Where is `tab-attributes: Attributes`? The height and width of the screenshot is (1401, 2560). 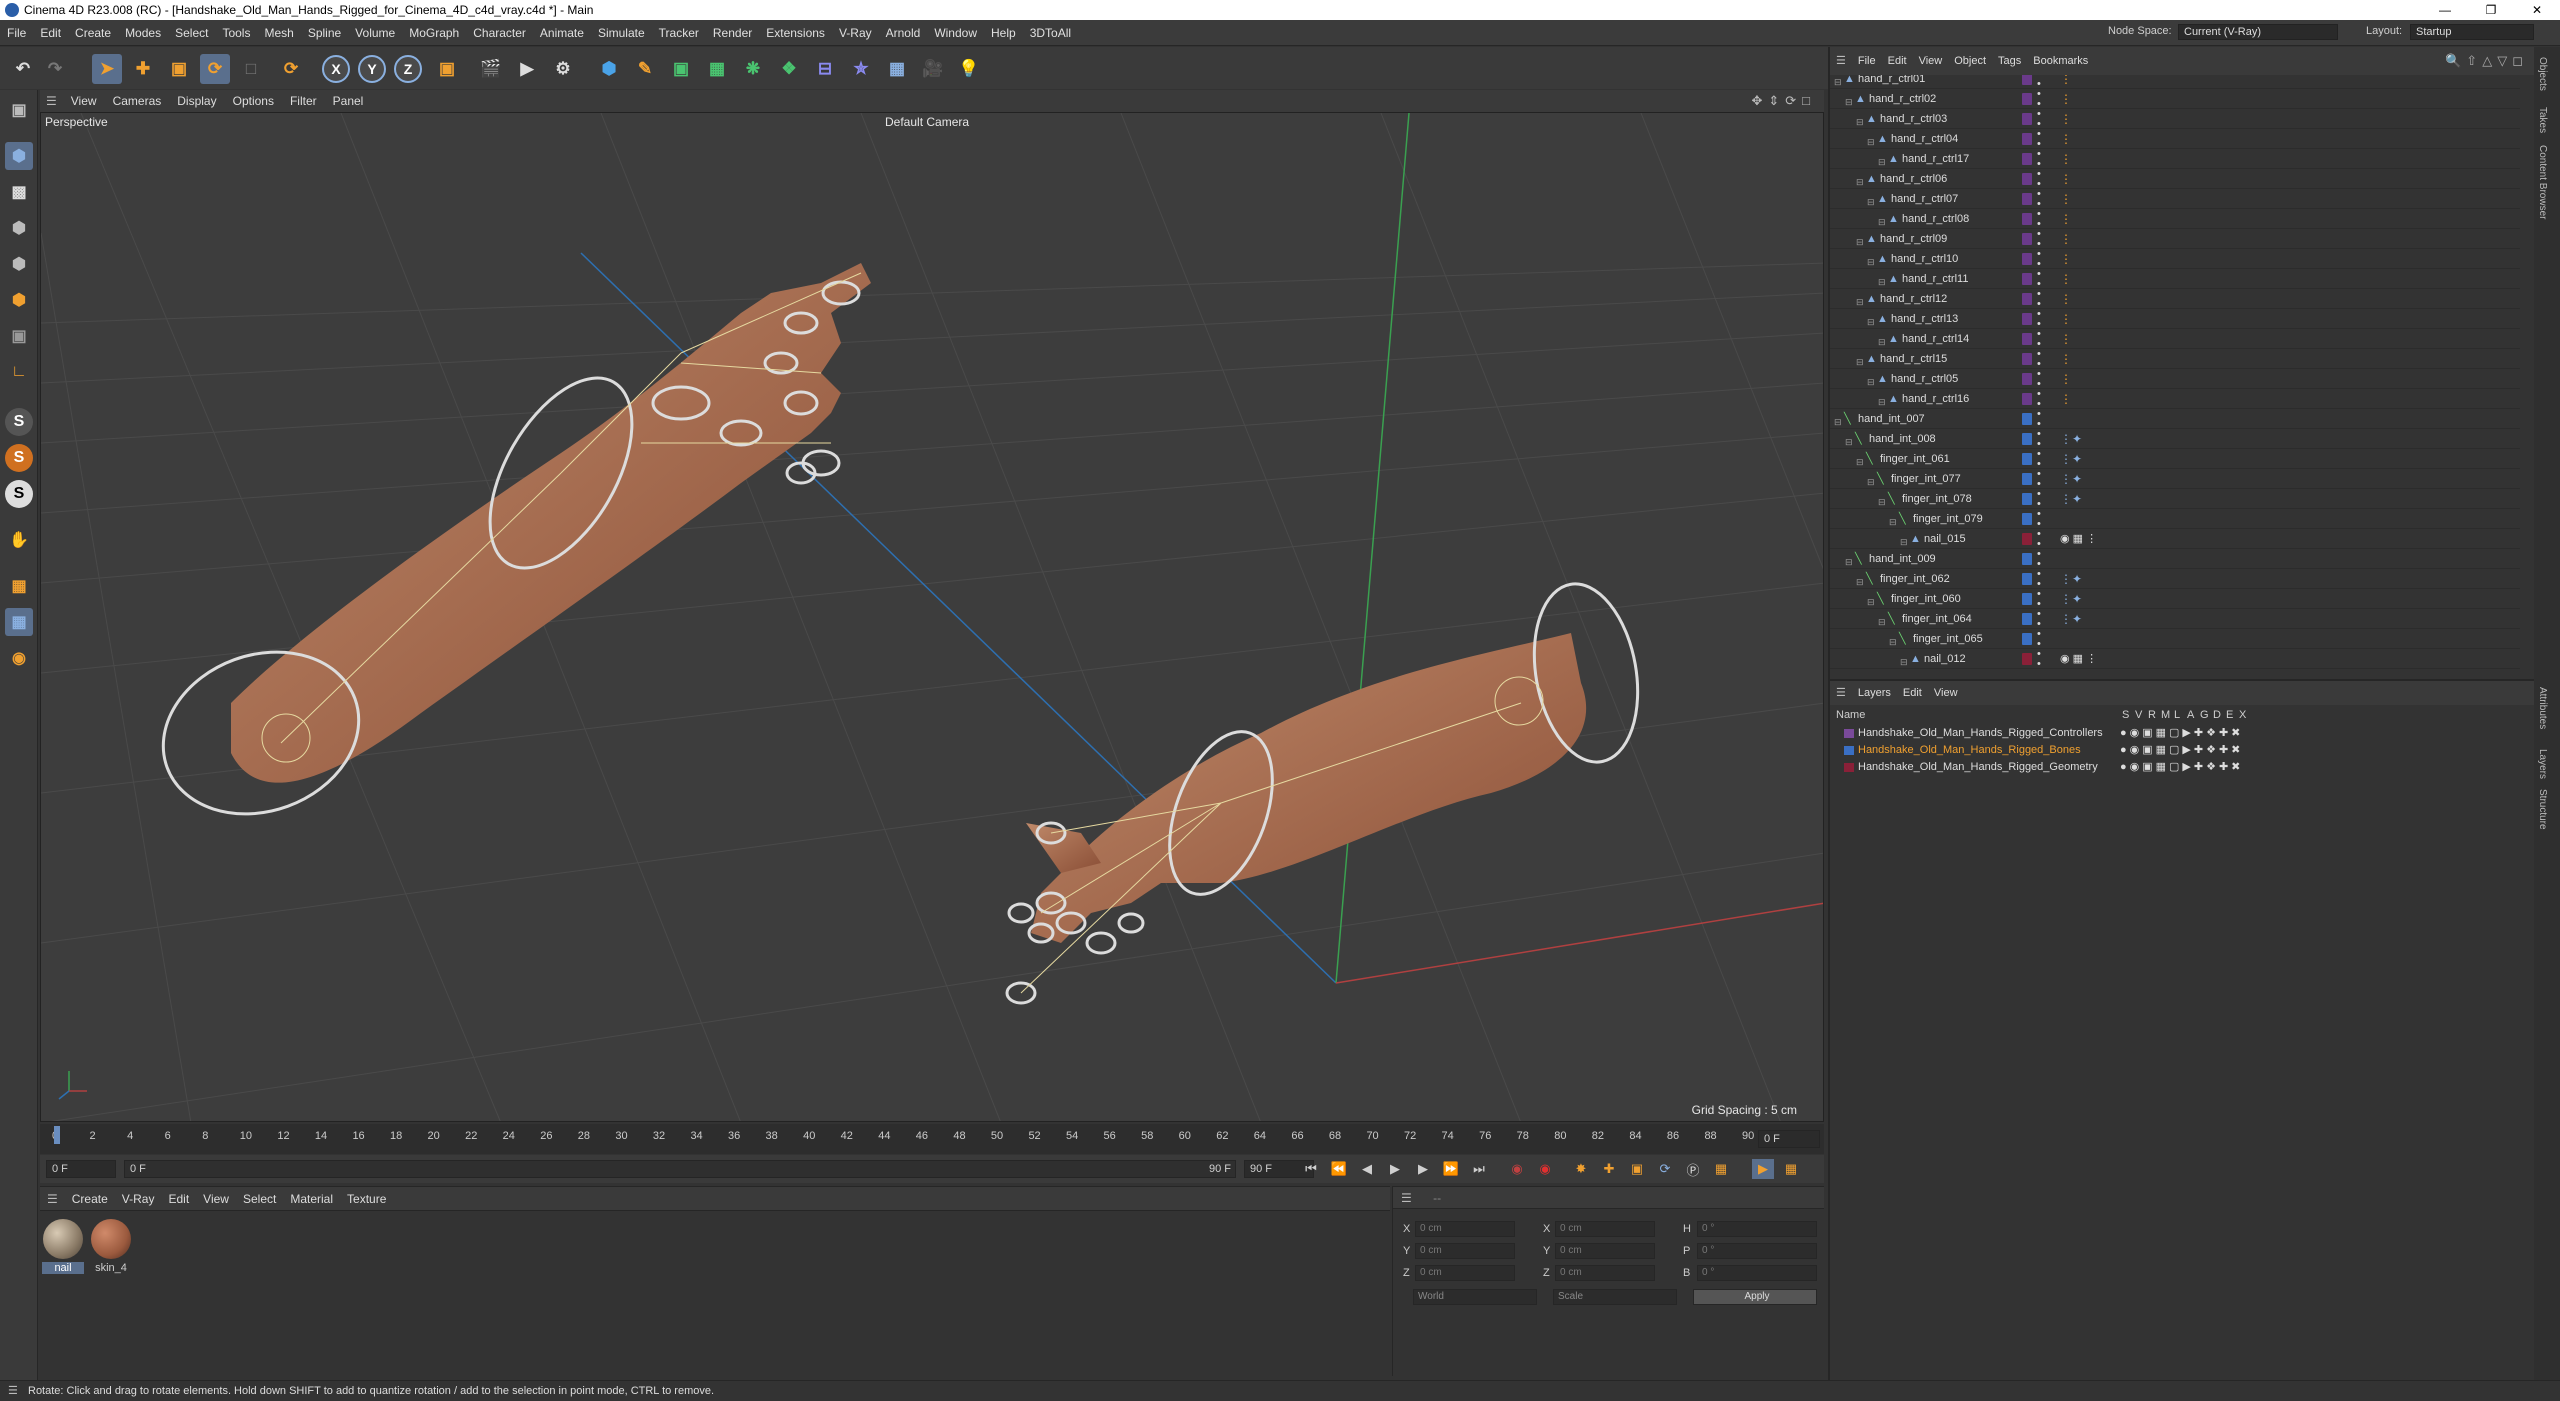 tab-attributes: Attributes is located at coordinates (2542, 708).